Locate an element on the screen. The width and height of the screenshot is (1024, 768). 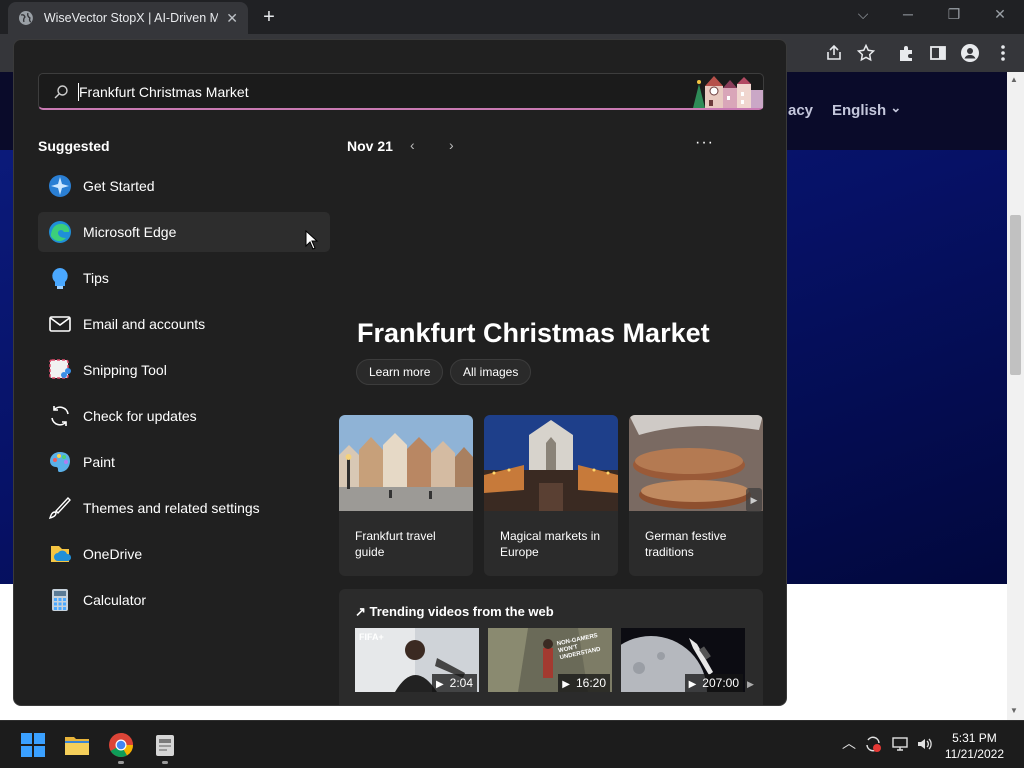
video-thumbnail: FIFA+ ▶ 2:04 is located at coordinates (417, 660).